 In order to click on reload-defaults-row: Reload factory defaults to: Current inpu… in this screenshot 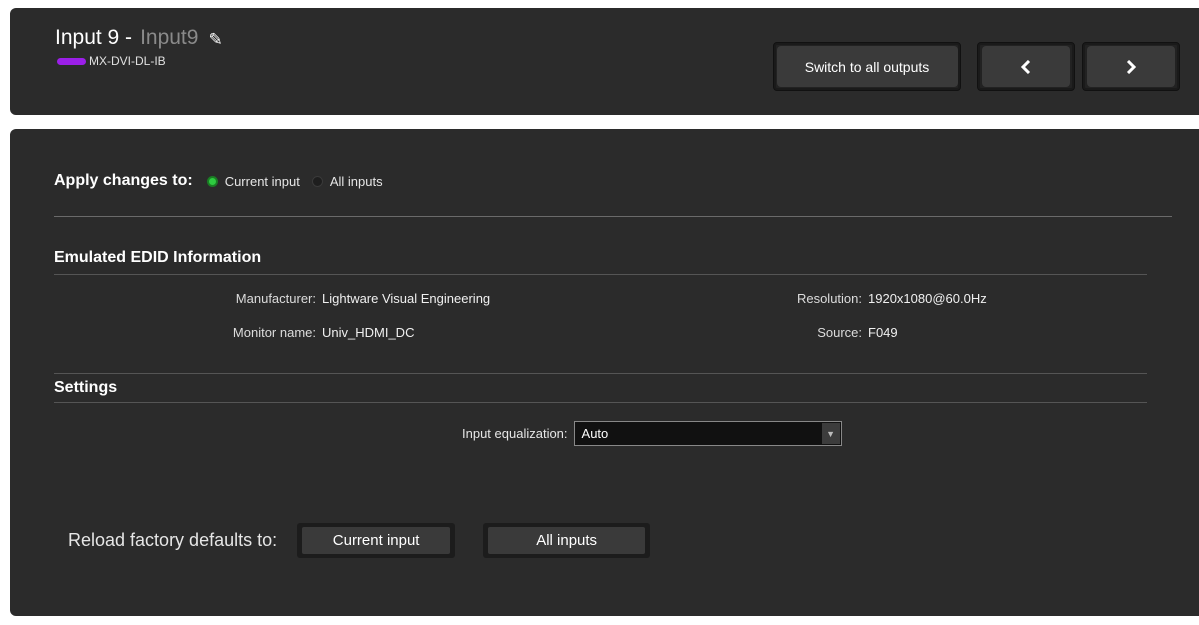, I will do `click(373, 540)`.